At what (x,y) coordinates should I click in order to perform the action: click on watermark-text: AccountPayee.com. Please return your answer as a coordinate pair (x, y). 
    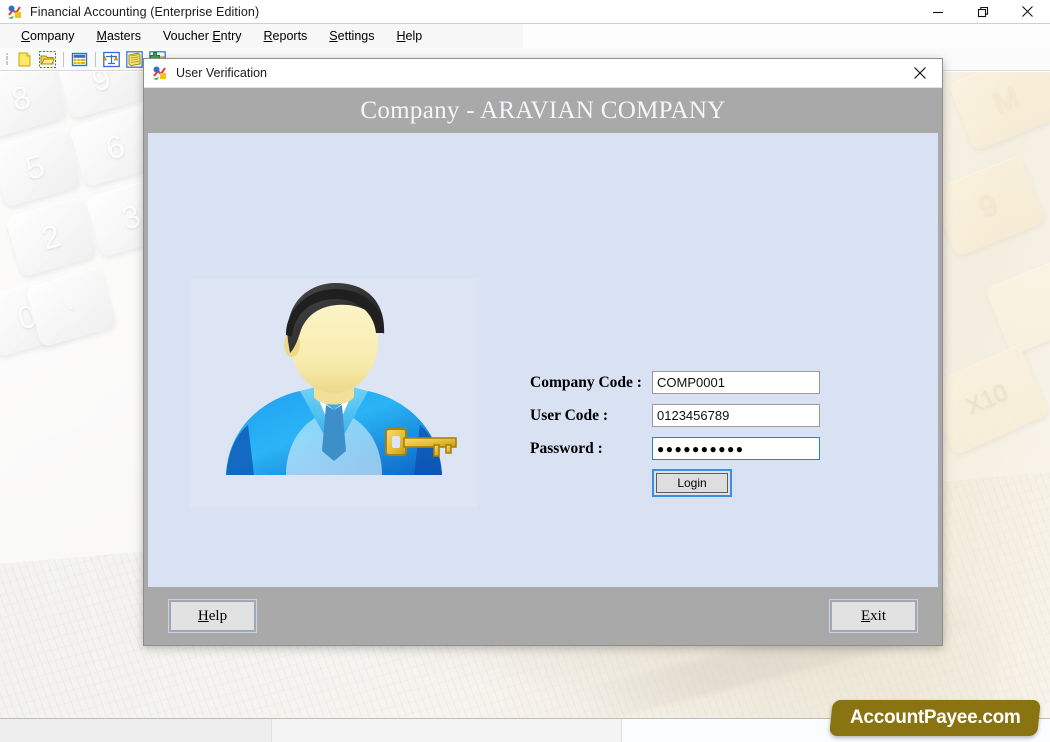
    Looking at the image, I should click on (935, 717).